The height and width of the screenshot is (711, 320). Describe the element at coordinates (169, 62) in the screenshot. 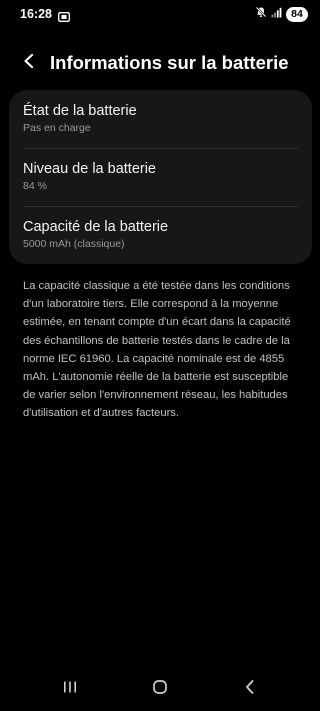

I see `page-title: Informations sur la batterie` at that location.